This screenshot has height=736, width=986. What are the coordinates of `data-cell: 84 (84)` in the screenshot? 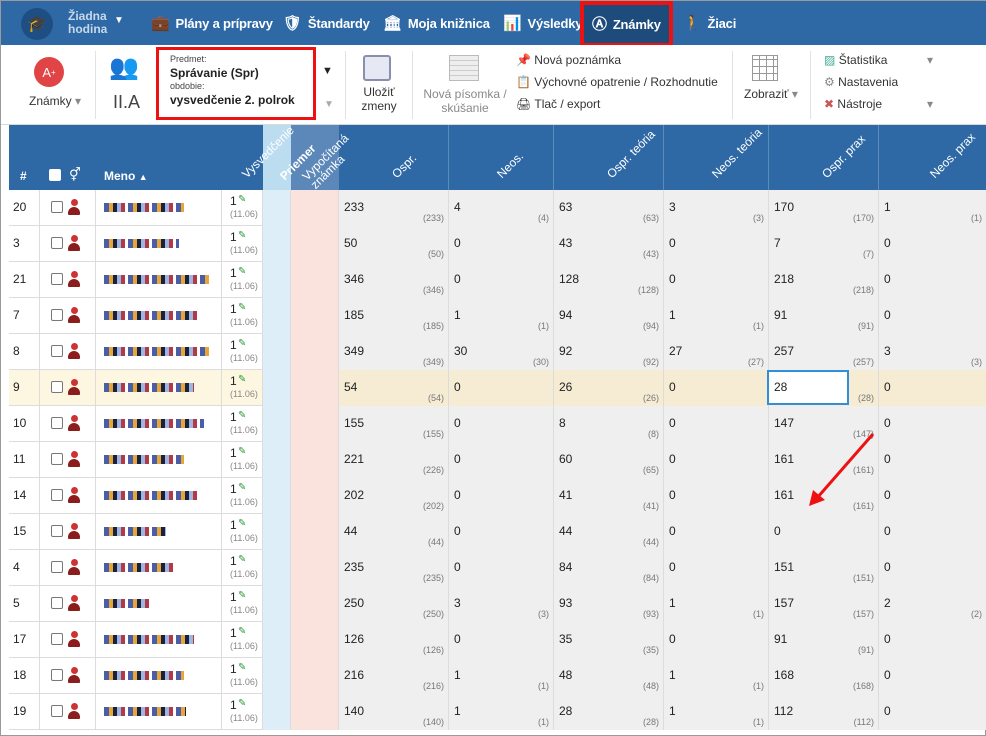 It's located at (609, 568).